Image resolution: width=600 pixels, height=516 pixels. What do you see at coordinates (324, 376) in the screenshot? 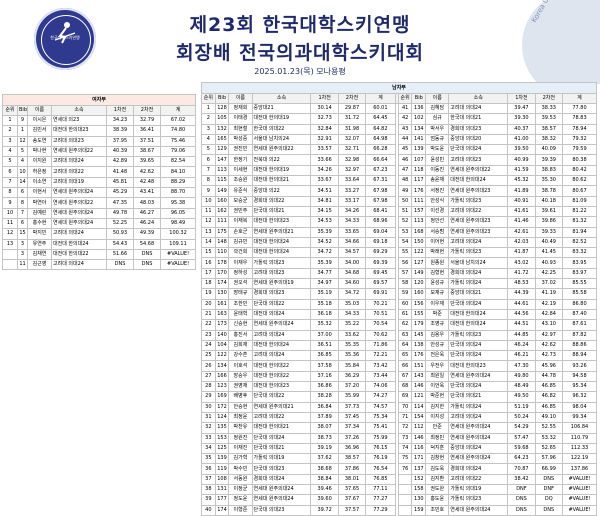
I see `run1-cell: 37.16` at bounding box center [324, 376].